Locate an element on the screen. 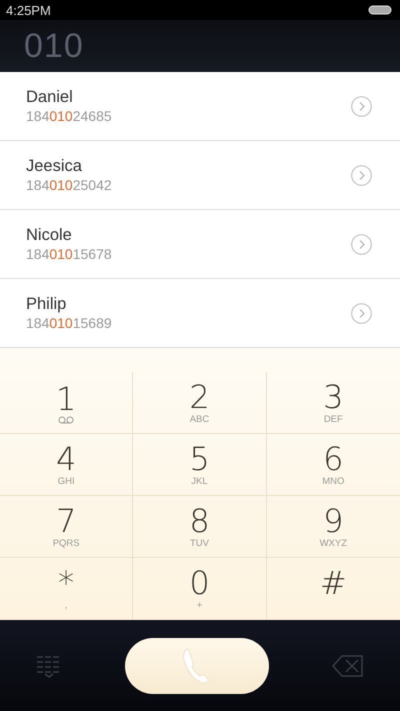 The image size is (400, 711). contact-number: 18401024685 is located at coordinates (69, 116).